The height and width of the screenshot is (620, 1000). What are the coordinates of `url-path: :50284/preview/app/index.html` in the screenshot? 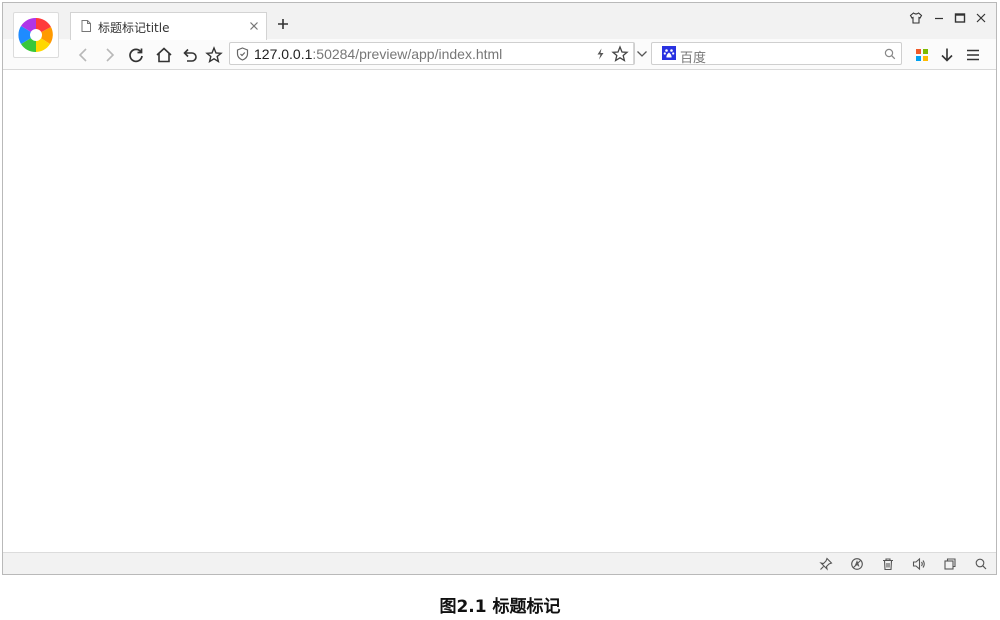 It's located at (407, 54).